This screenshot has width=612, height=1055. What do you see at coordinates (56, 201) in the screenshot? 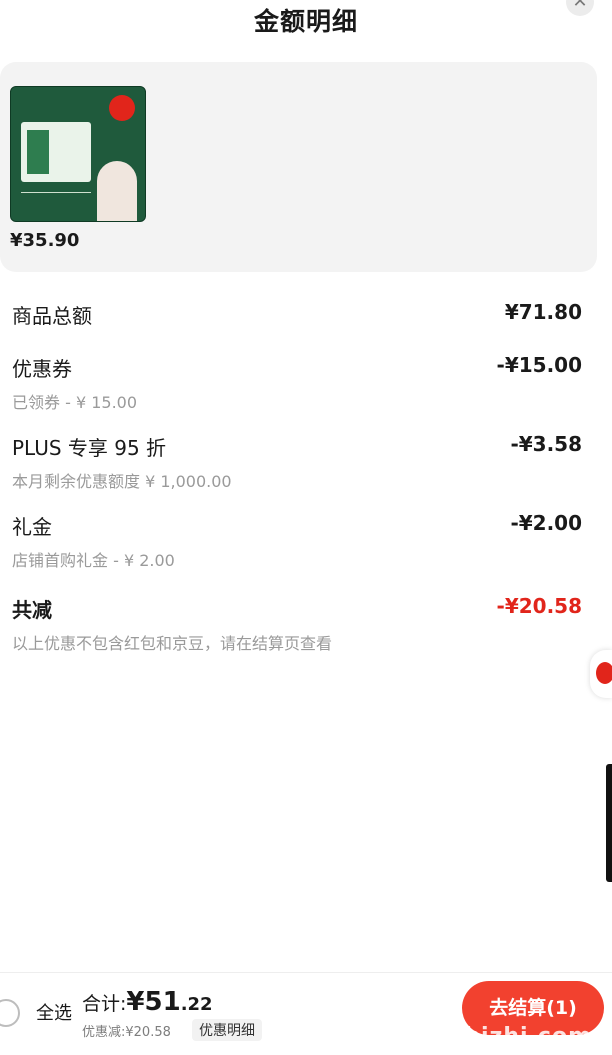
I see `caption-graphic` at bounding box center [56, 201].